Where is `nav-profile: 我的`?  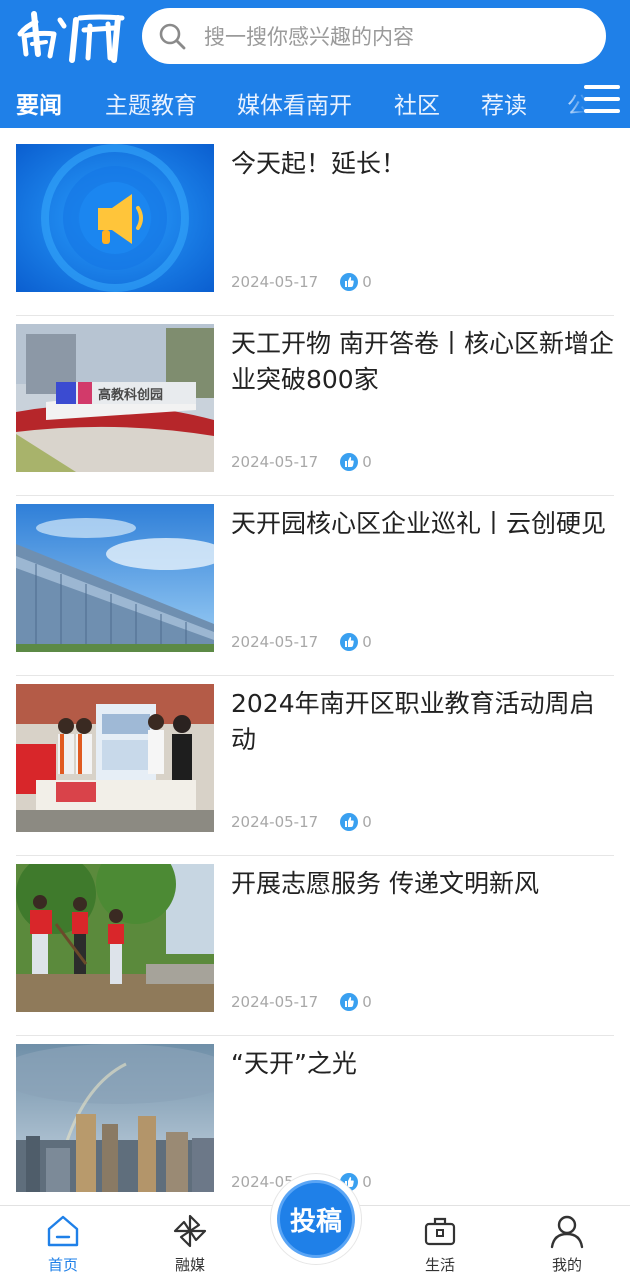
nav-profile: 我的 is located at coordinates (567, 1245).